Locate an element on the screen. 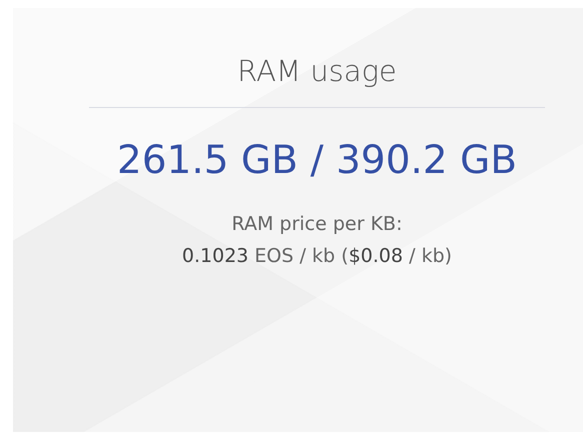  ram-usage-value: 261.5 GB / 390.2 GB is located at coordinates (317, 161).